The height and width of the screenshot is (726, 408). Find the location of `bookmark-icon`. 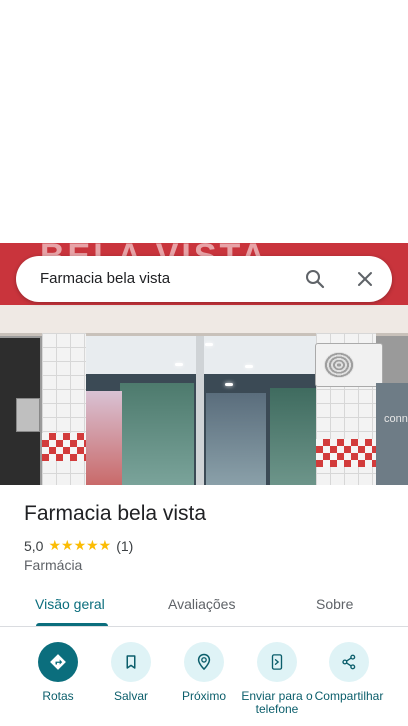

bookmark-icon is located at coordinates (131, 662).